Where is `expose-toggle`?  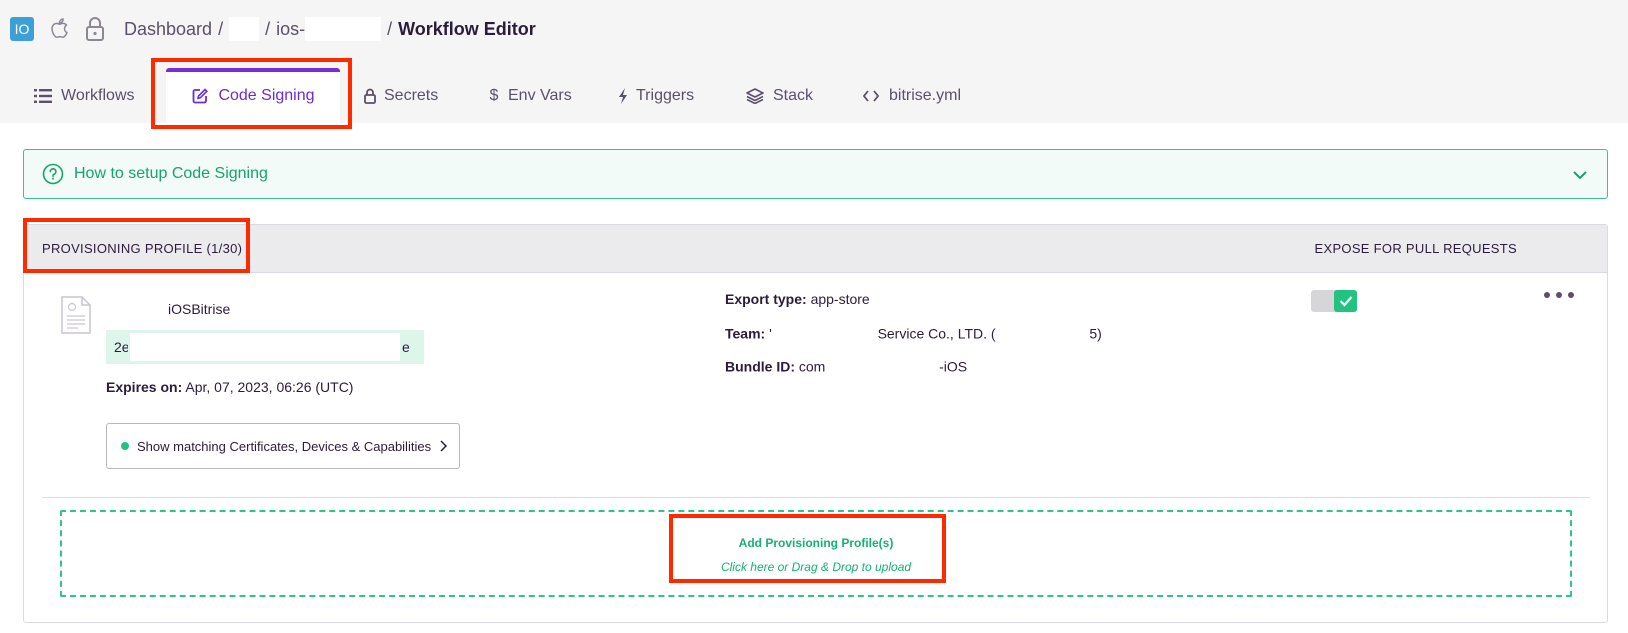
expose-toggle is located at coordinates (1334, 301).